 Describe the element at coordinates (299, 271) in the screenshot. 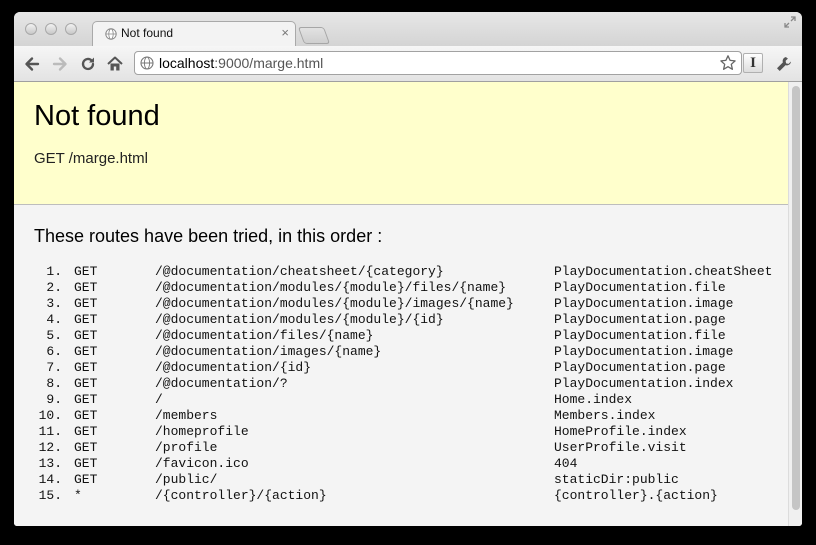

I see `route-path: /@documentation/cheatsheet/{category}` at that location.